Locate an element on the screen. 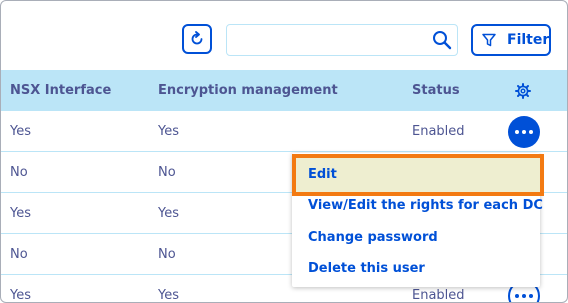 Image resolution: width=568 pixels, height=303 pixels. filter-label: Filter is located at coordinates (528, 40).